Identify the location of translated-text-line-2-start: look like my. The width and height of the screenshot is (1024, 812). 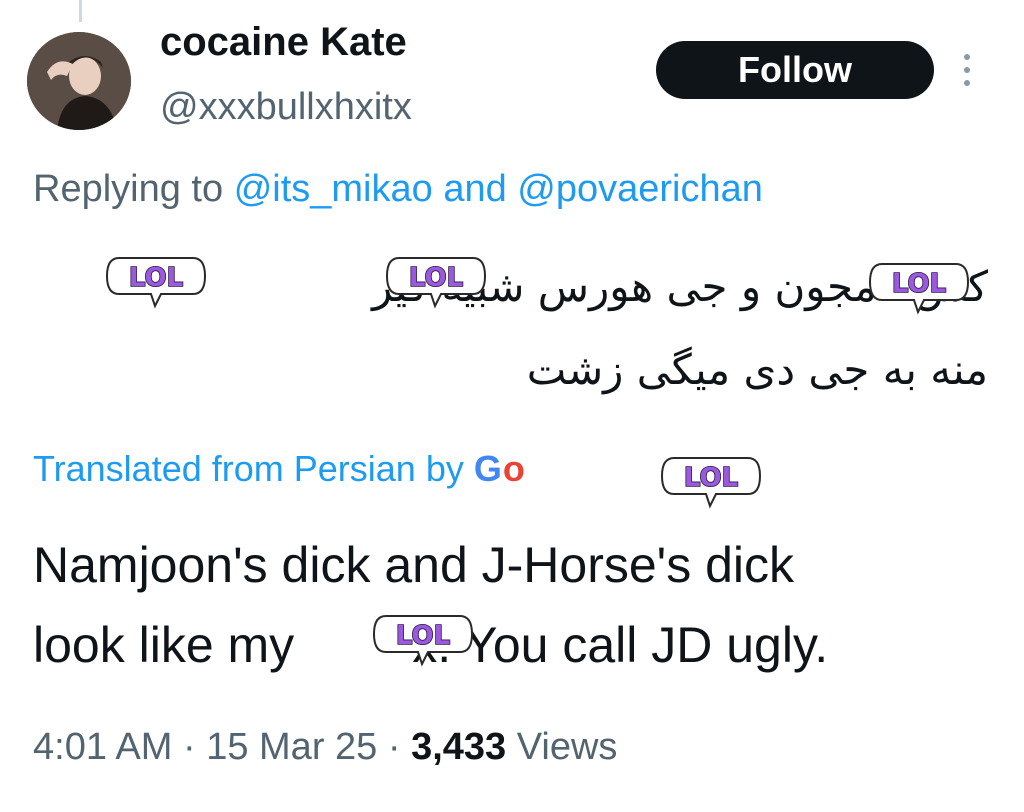
(164, 645).